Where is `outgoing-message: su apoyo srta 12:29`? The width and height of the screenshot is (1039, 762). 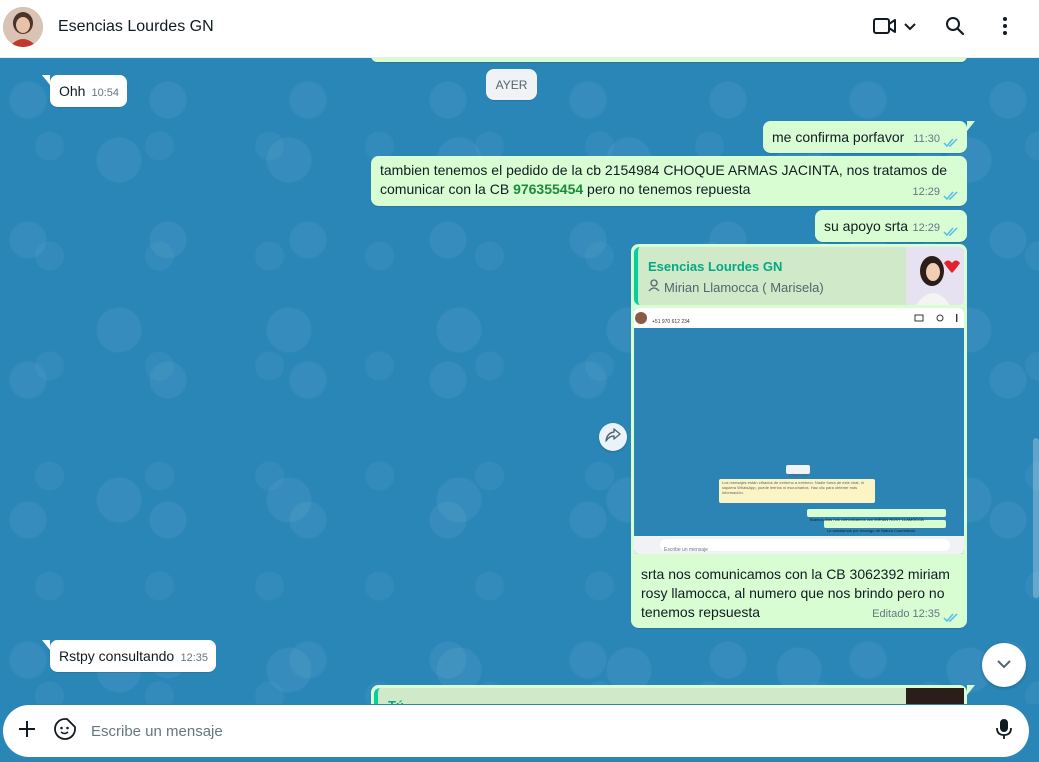 outgoing-message: su apoyo srta 12:29 is located at coordinates (891, 226).